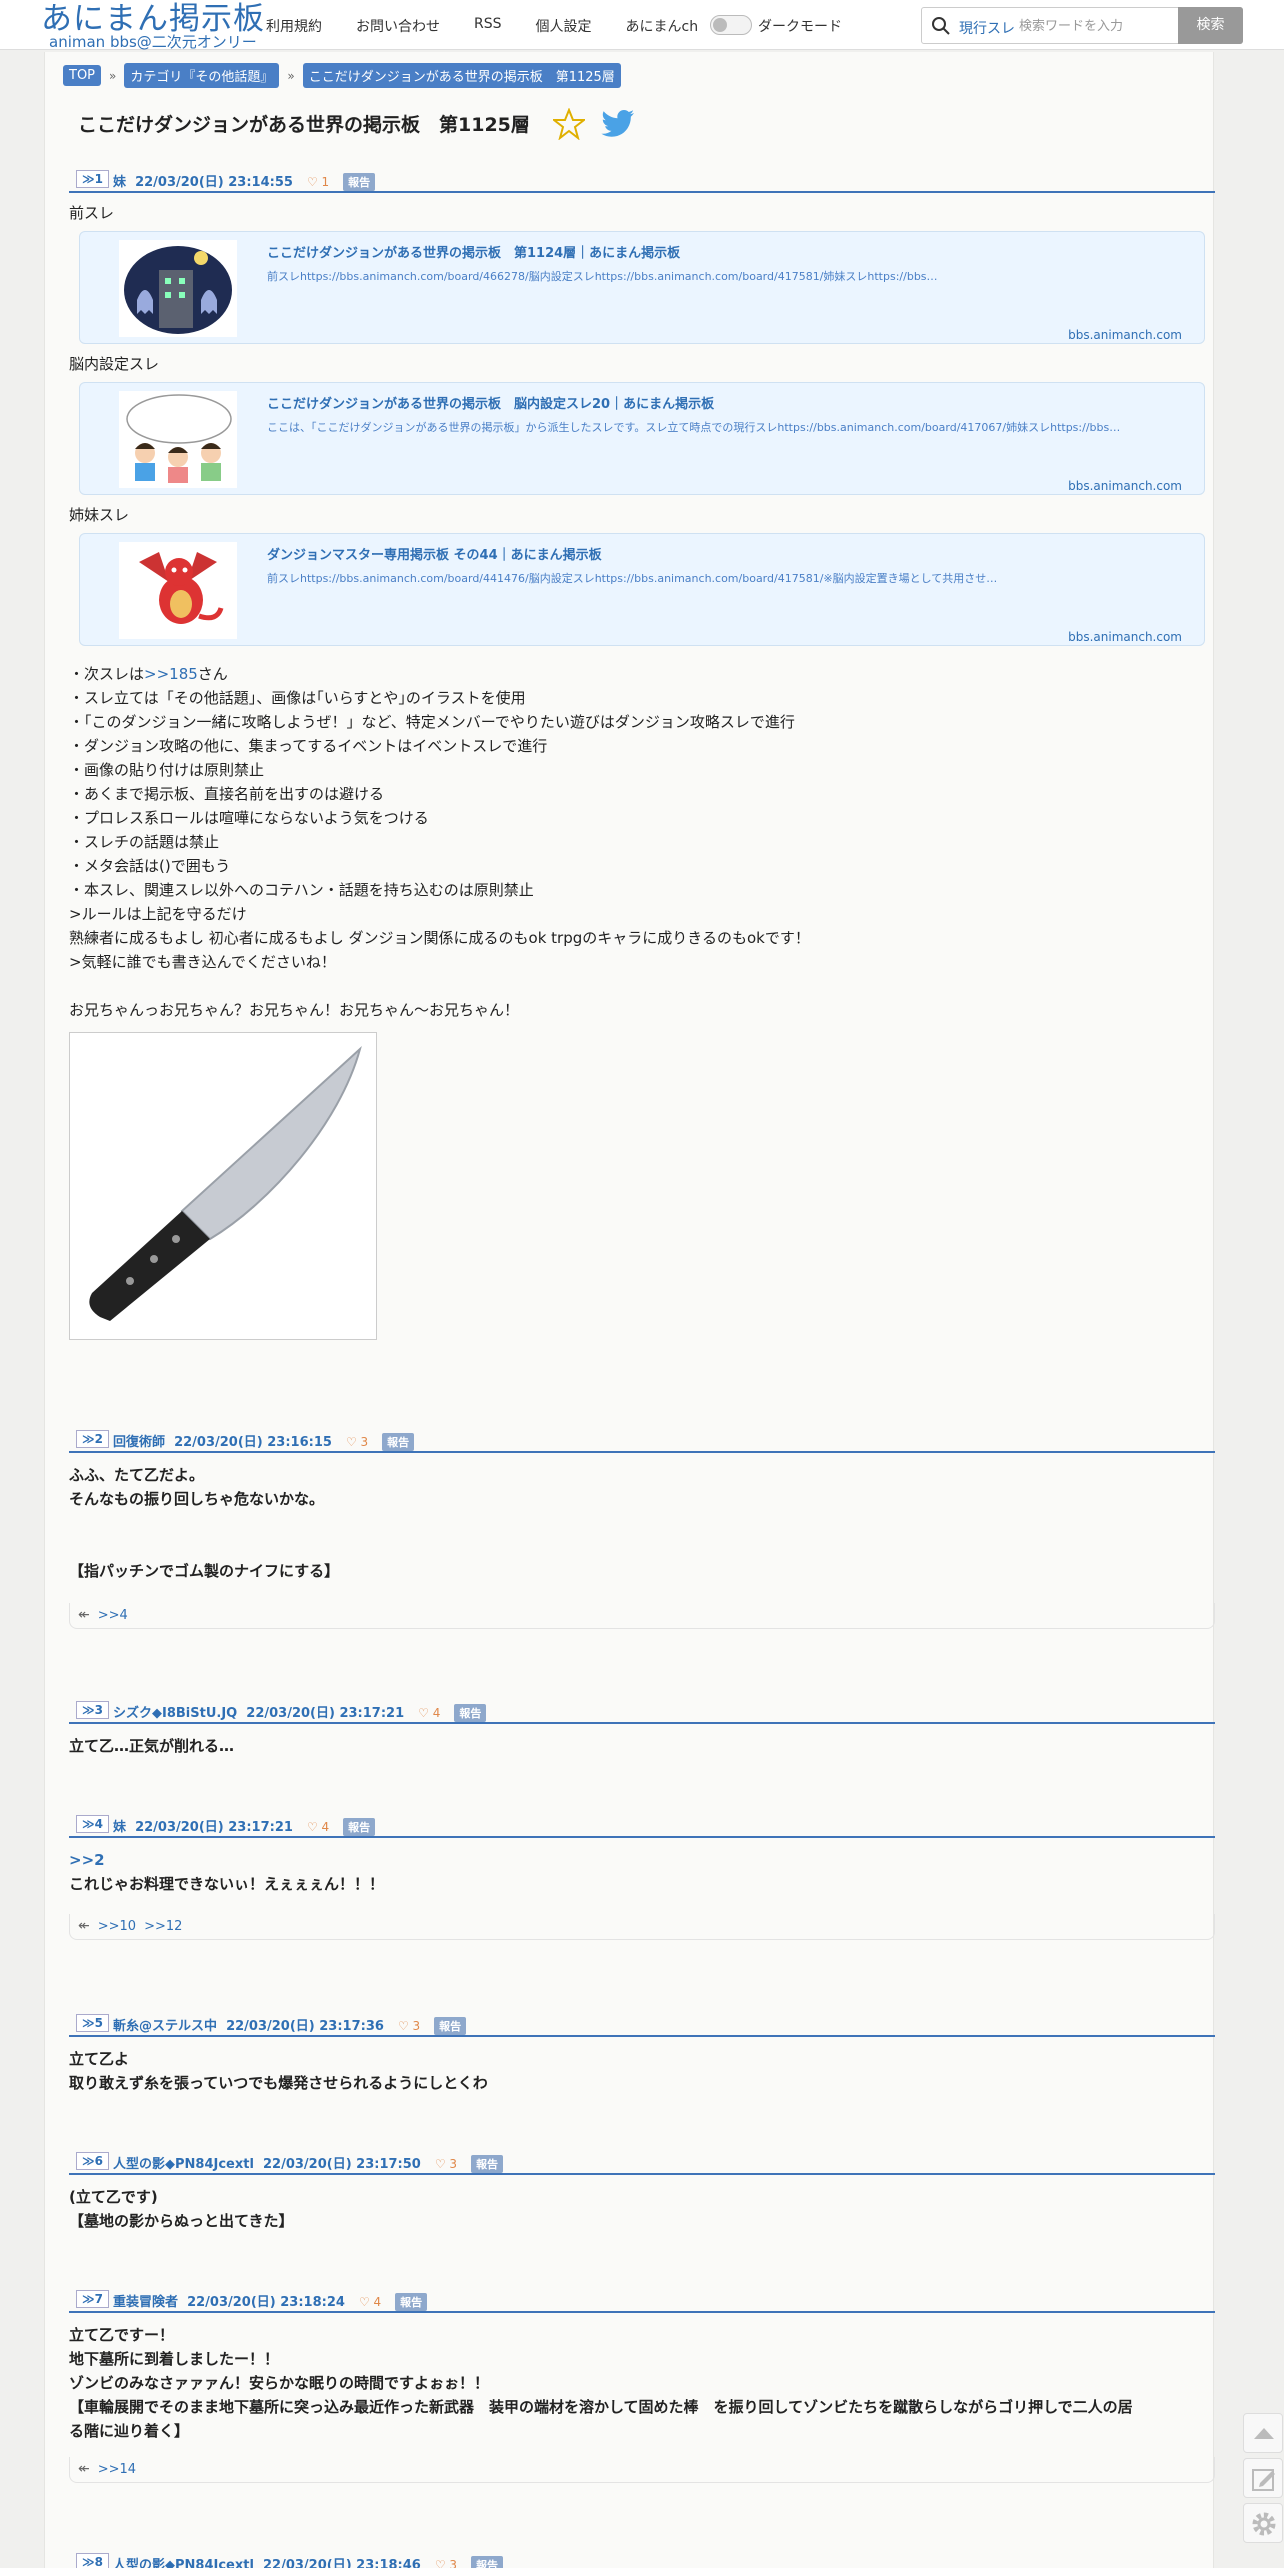  I want to click on toggle-knob, so click(720, 25).